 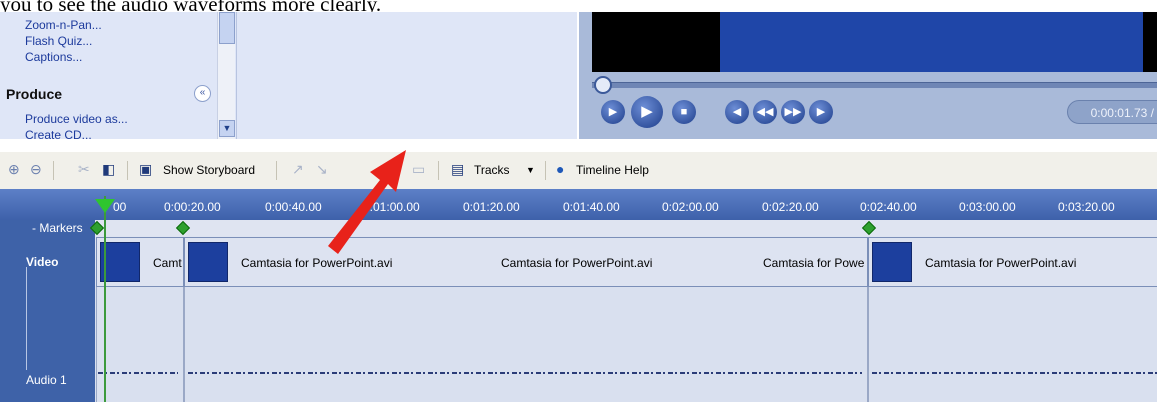 I want to click on previous-clip-icon: ◀, so click(x=737, y=112).